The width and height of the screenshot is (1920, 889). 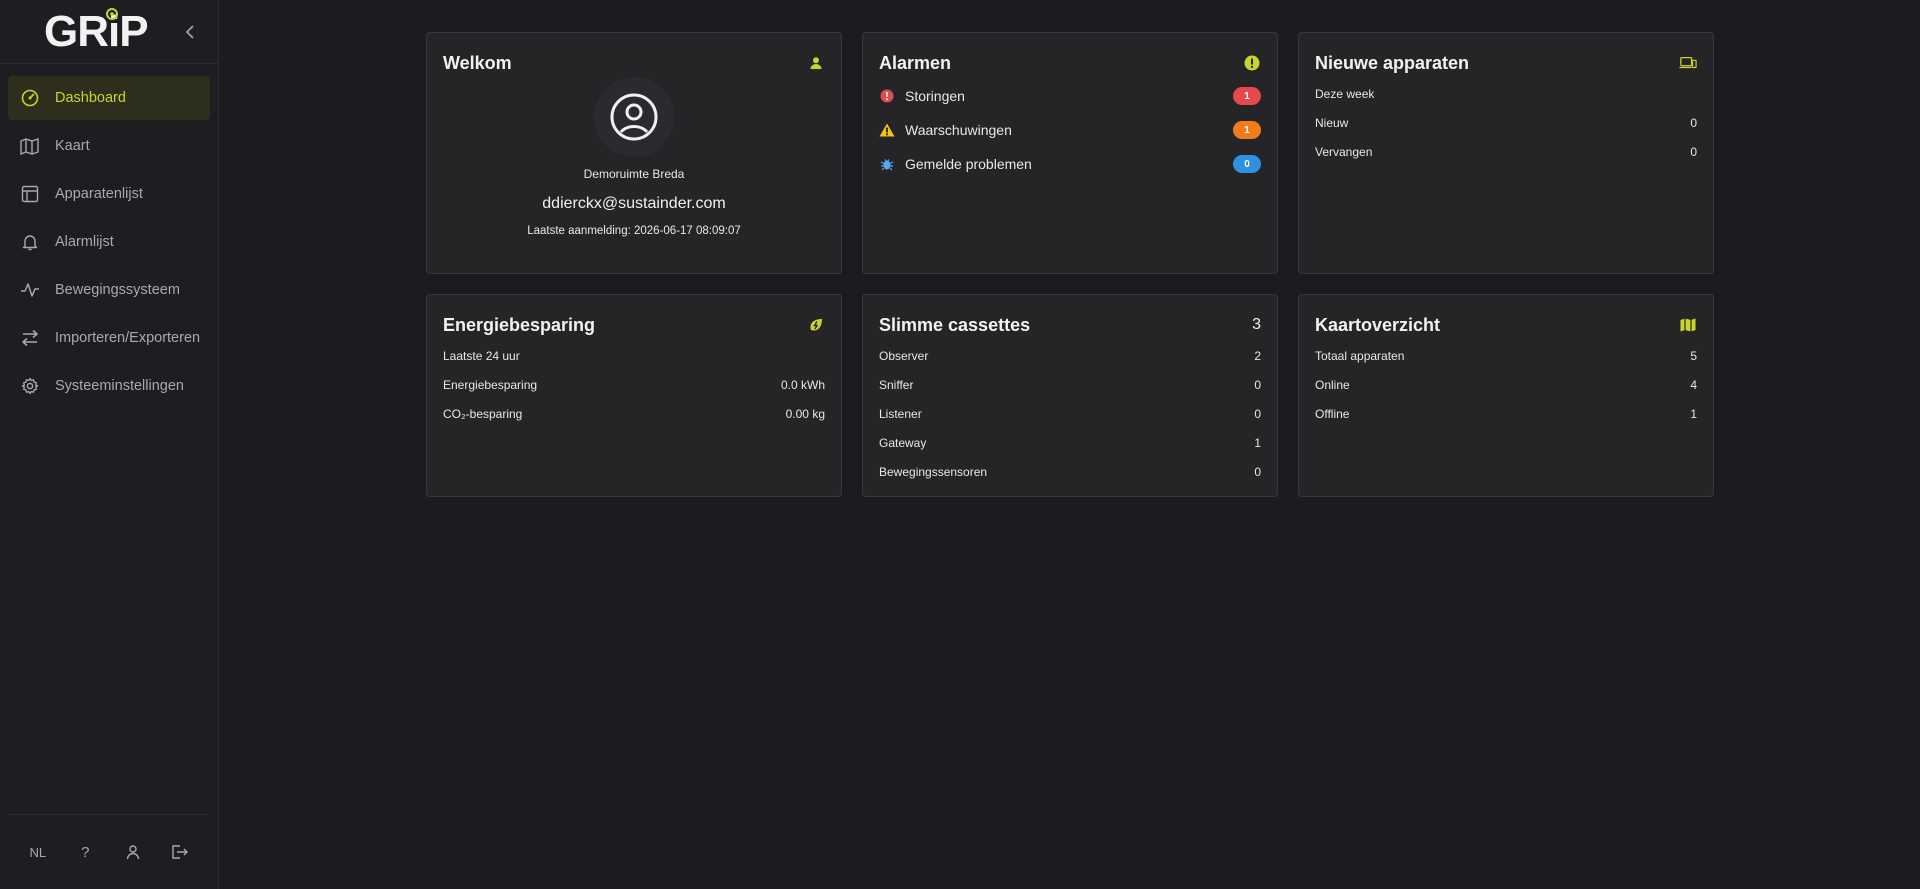 I want to click on app-logo: GRiP, so click(x=96, y=30).